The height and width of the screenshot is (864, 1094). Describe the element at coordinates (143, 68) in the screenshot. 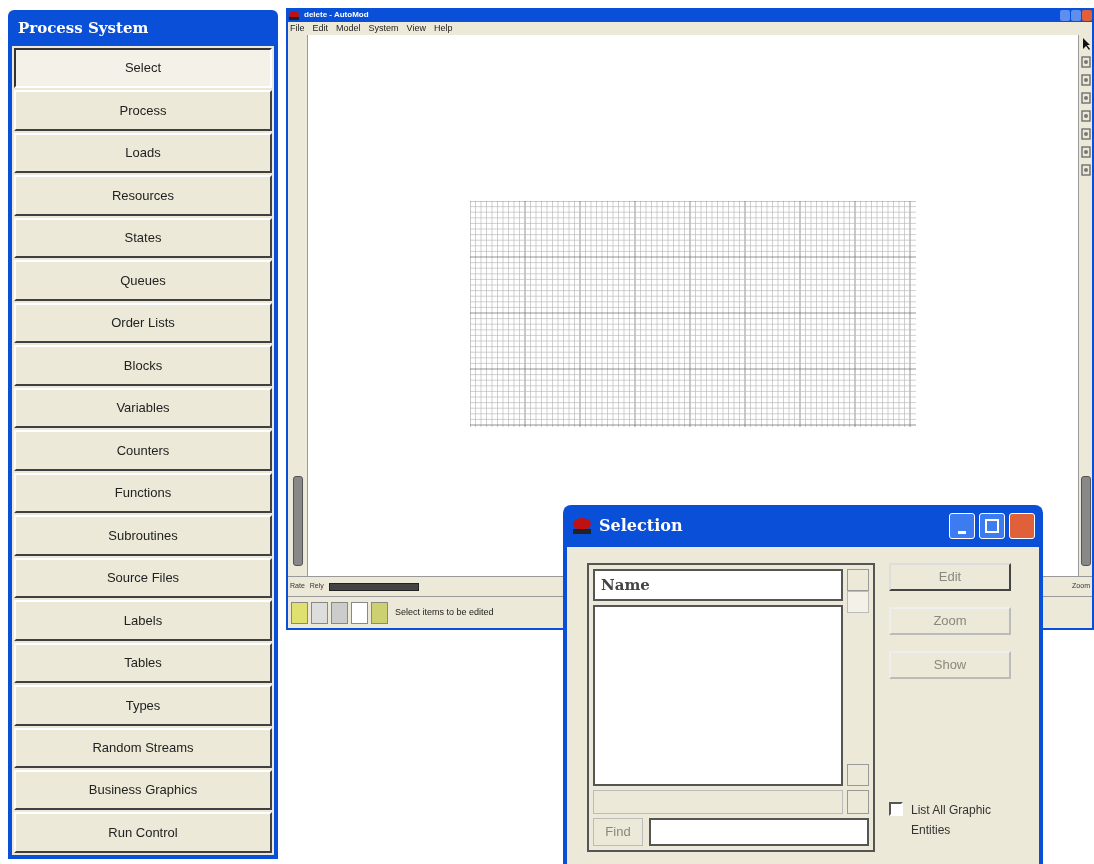

I see `menu-button: Select` at that location.